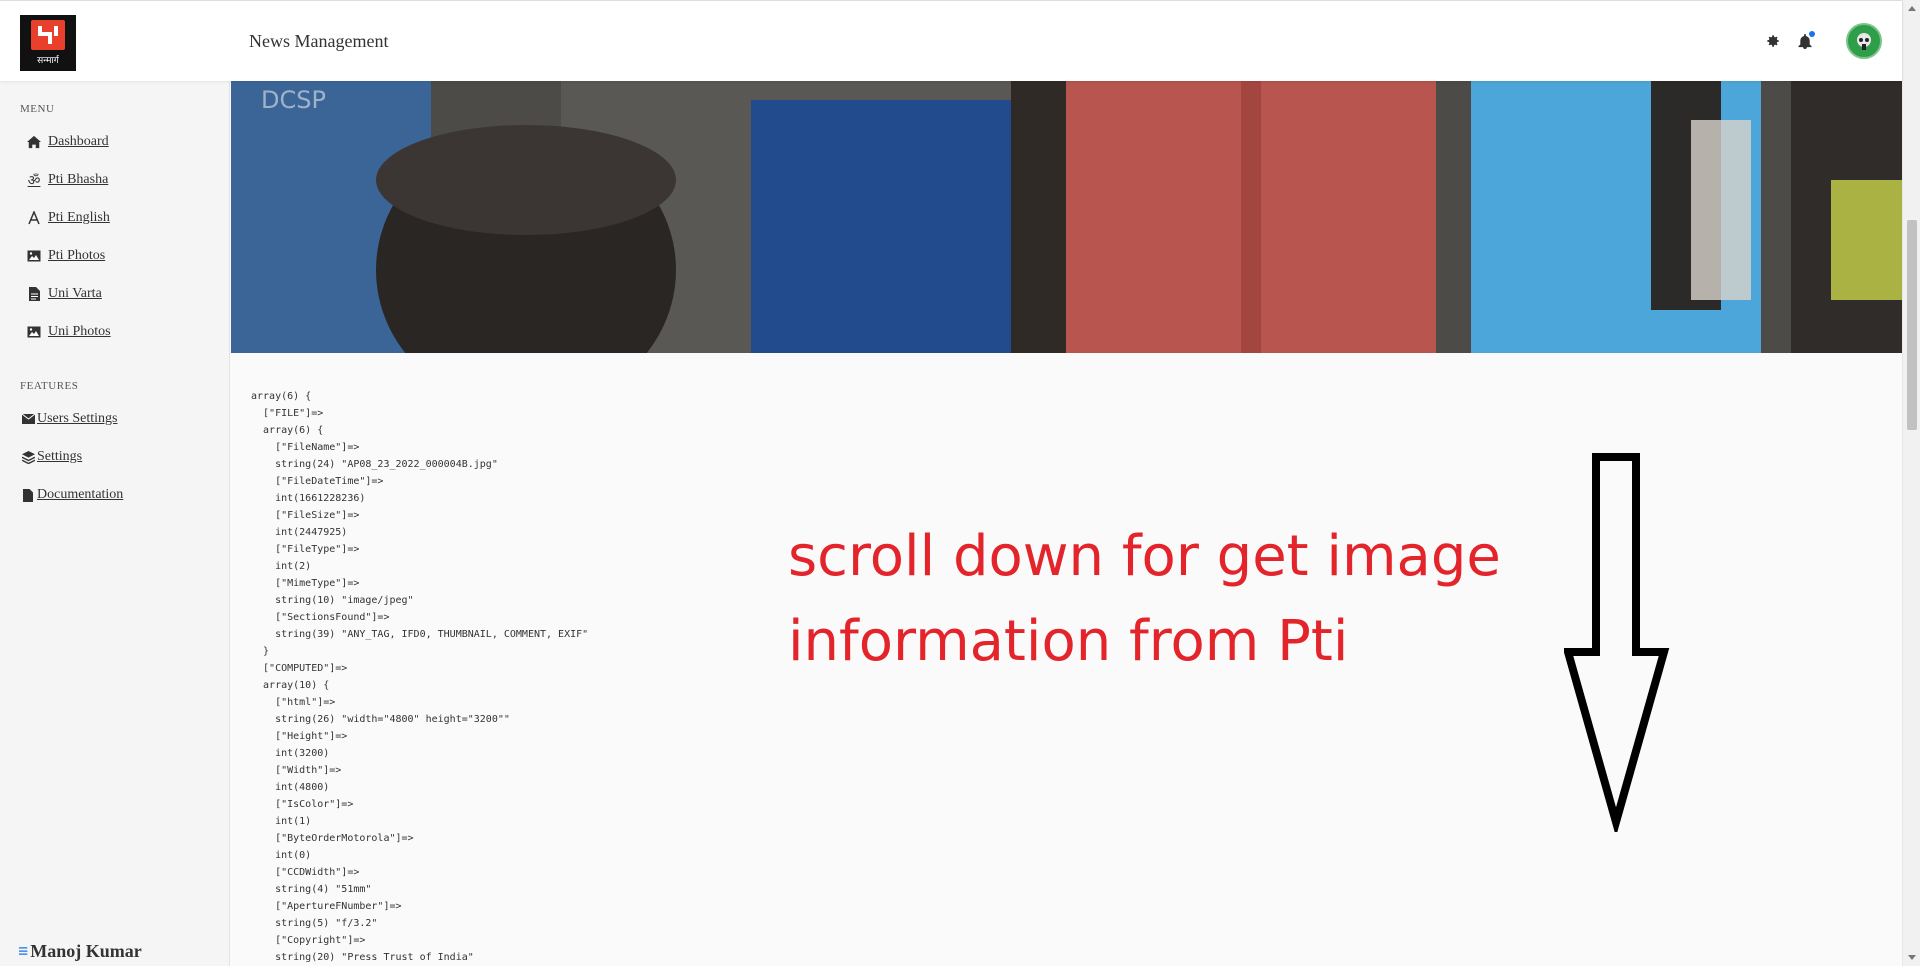 The width and height of the screenshot is (1920, 966). What do you see at coordinates (319, 41) in the screenshot?
I see `app-title: News Management` at bounding box center [319, 41].